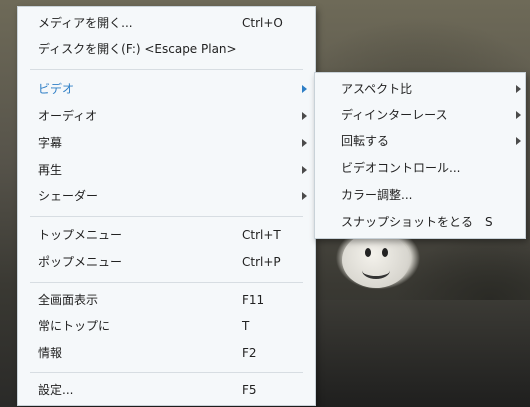  What do you see at coordinates (166, 235) in the screenshot?
I see `menu-item-top-menu: トップメニュー Ctrl+T` at bounding box center [166, 235].